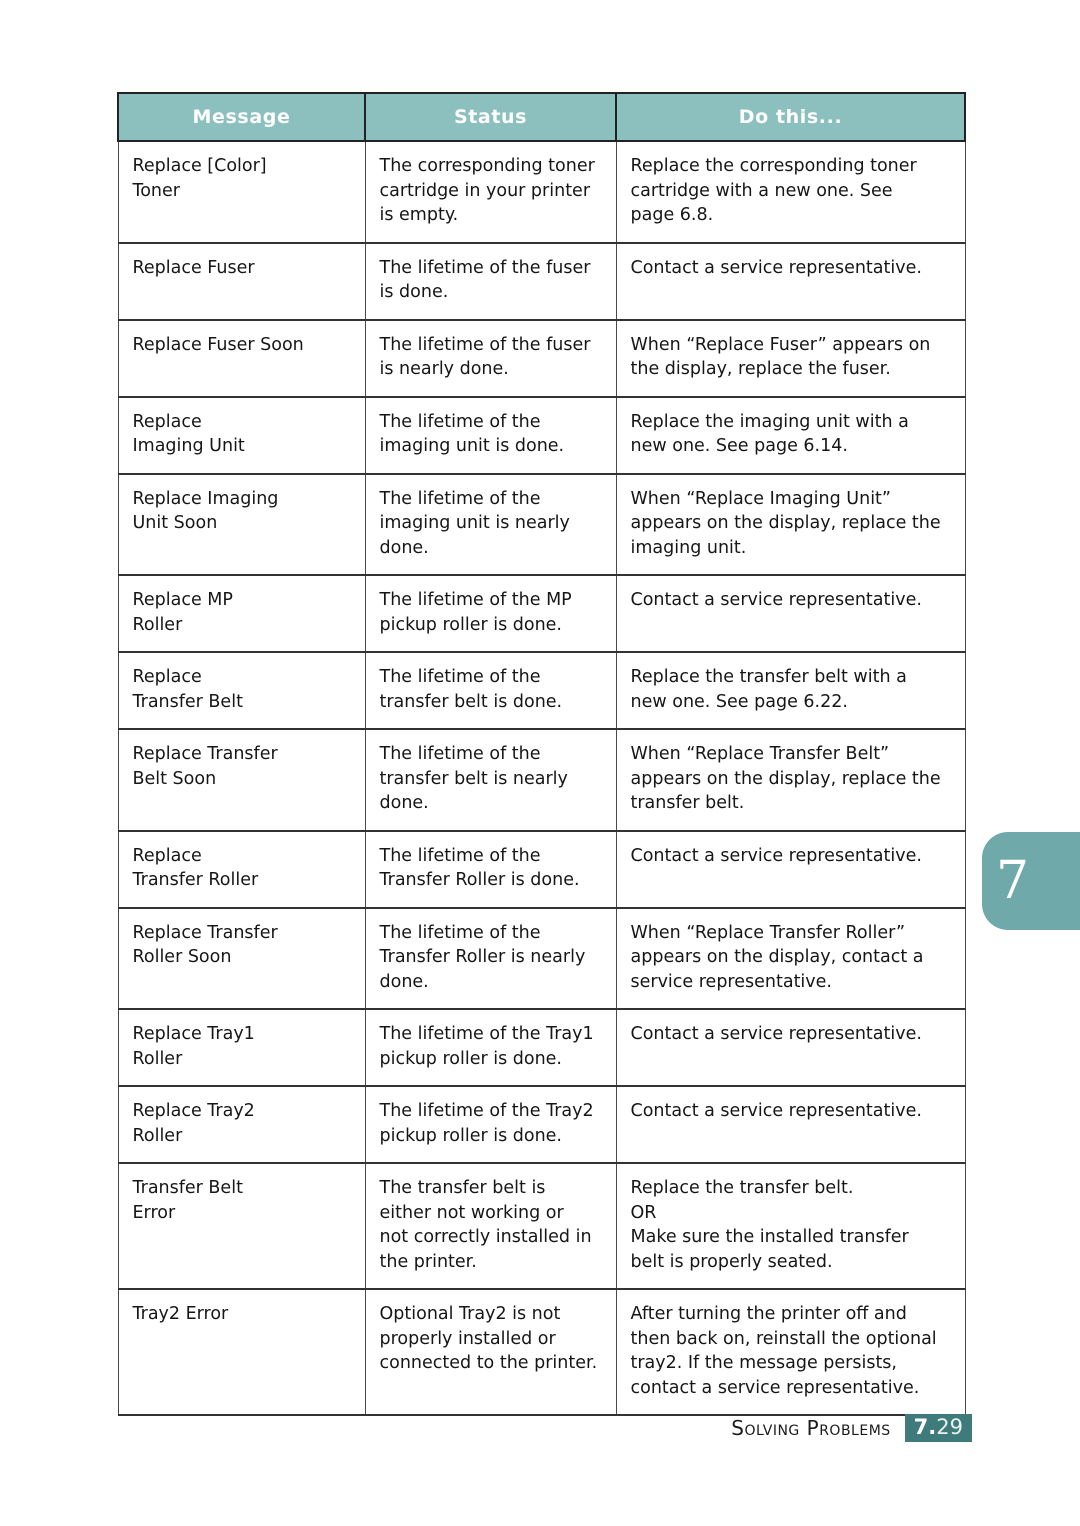 Image resolution: width=1080 pixels, height=1526 pixels. Describe the element at coordinates (241, 613) in the screenshot. I see `cell-message: Replace MP Roller` at that location.